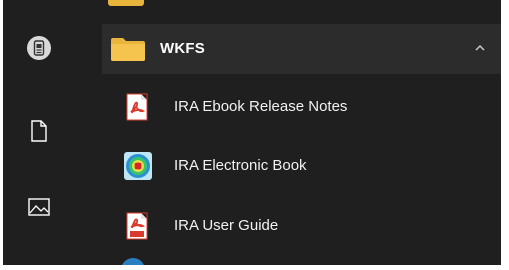  I want to click on app-target-icon, so click(138, 166).